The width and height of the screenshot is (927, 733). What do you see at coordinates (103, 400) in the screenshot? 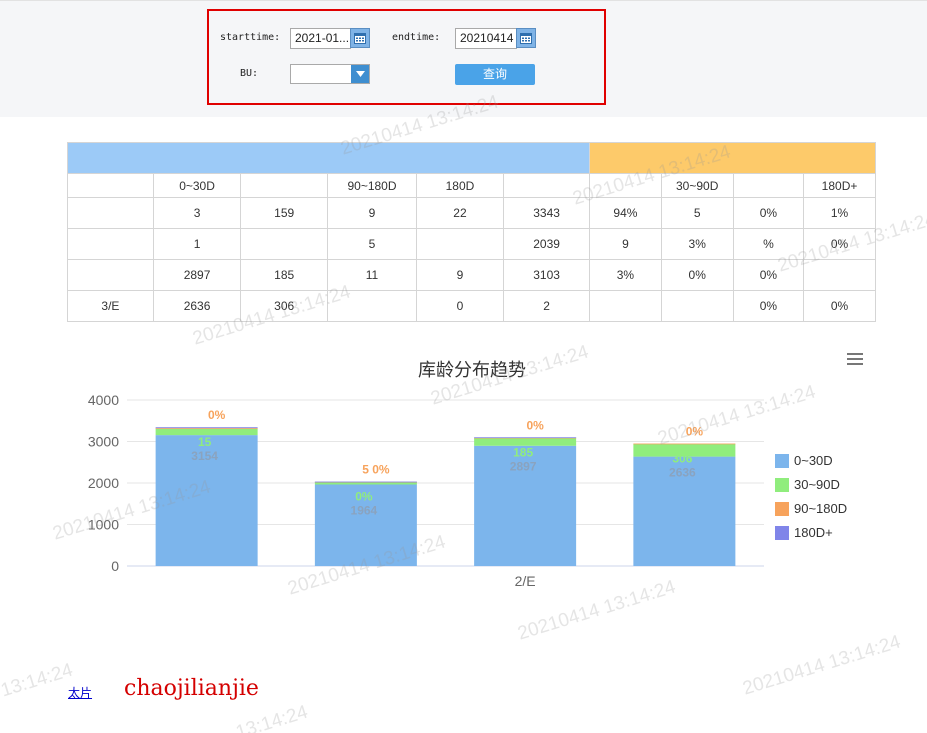
I see `y-tick-label: 4000` at bounding box center [103, 400].